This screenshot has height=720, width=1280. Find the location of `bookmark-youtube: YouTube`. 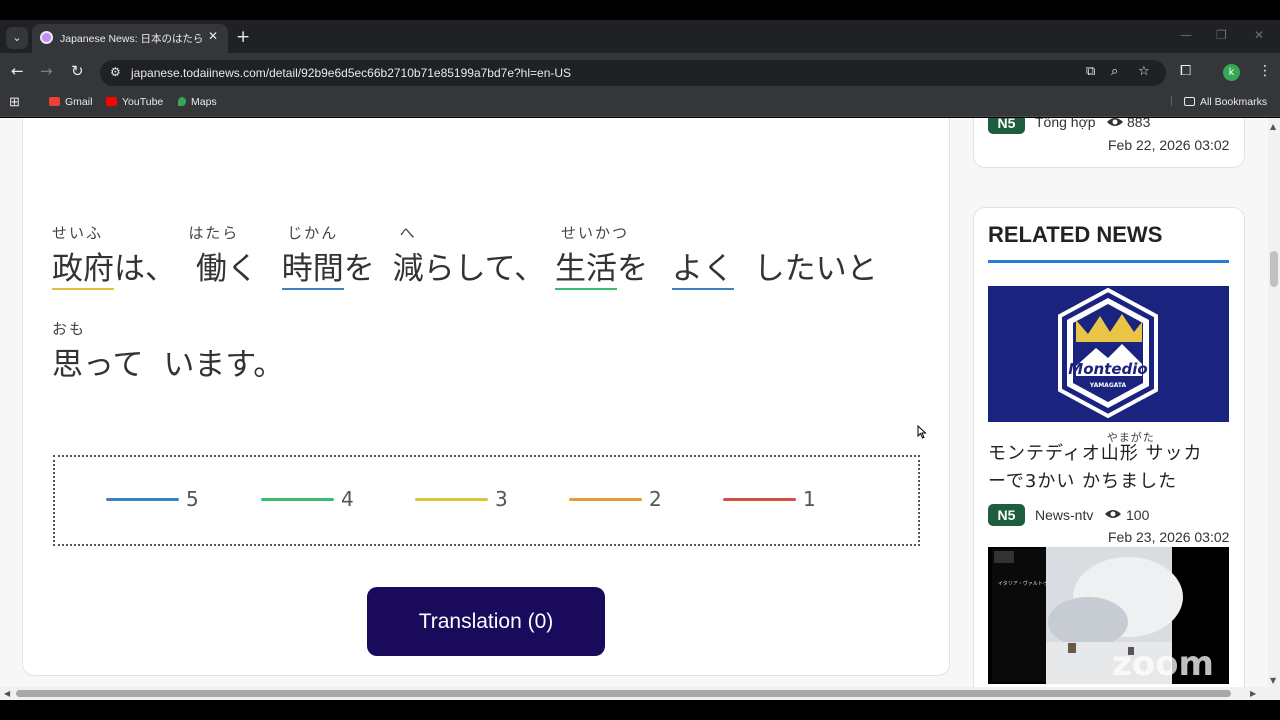

bookmark-youtube: YouTube is located at coordinates (134, 102).